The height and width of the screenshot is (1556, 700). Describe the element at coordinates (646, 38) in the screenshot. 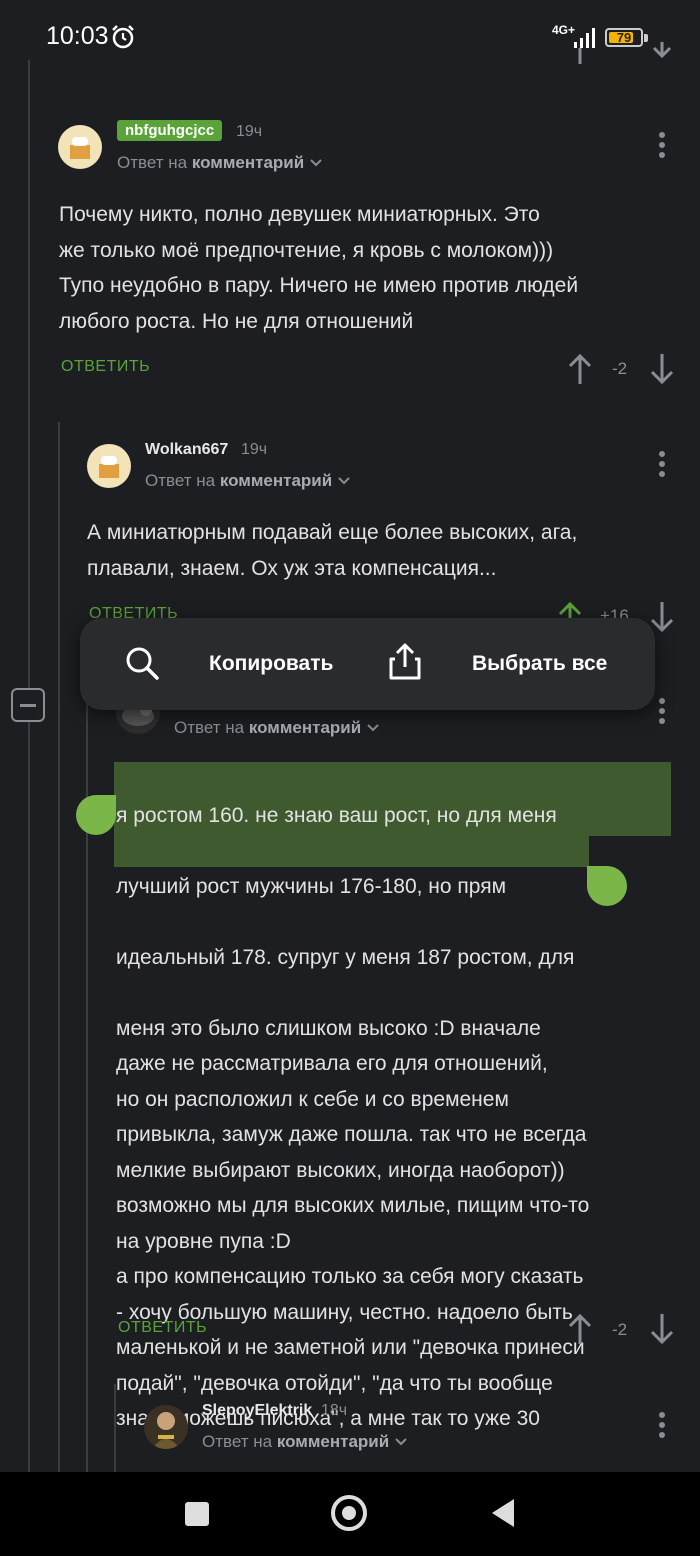

I see `battery-tip` at that location.